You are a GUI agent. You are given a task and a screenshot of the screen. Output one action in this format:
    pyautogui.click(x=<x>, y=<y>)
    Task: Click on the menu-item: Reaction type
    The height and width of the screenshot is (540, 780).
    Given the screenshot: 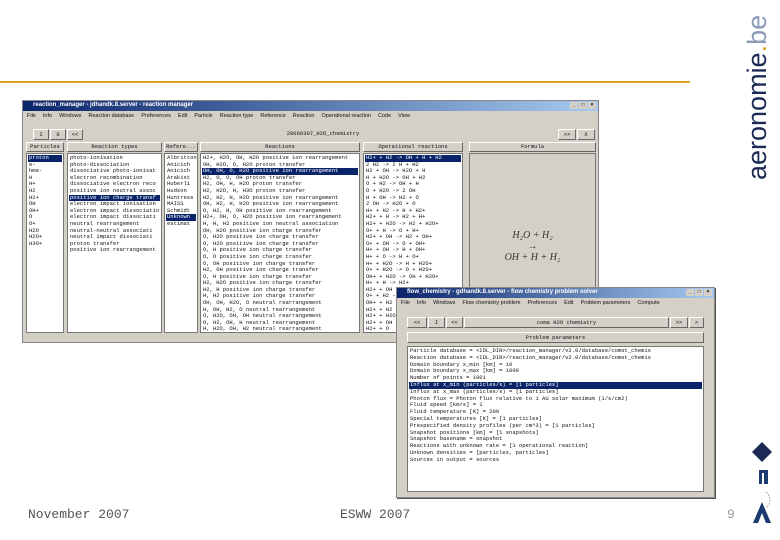 What is the action you would take?
    pyautogui.click(x=237, y=116)
    